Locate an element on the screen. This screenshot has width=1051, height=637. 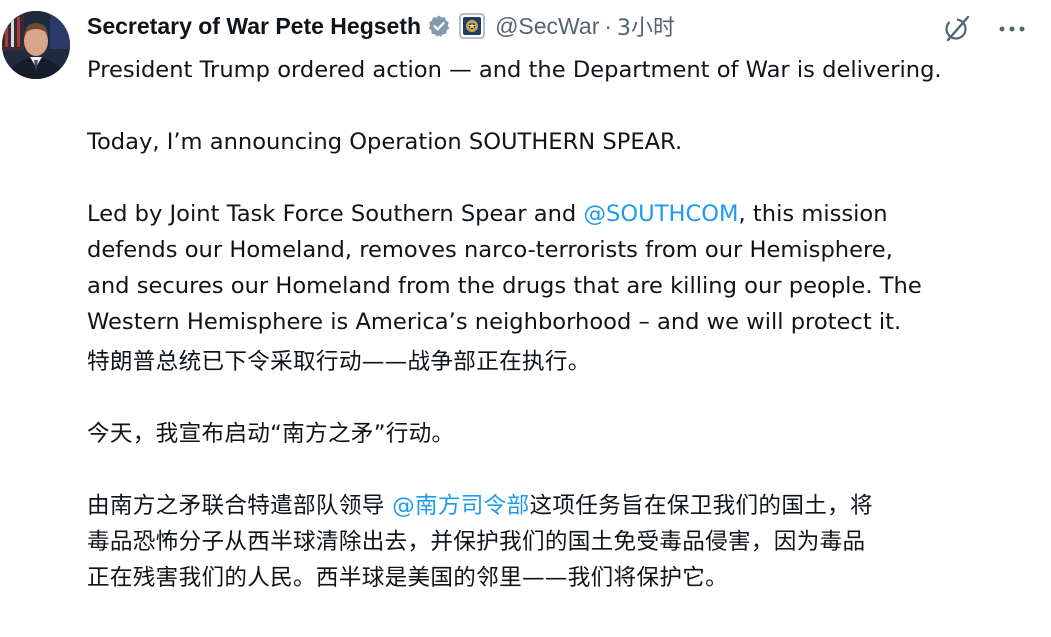
tweet-zh-paragraph-3: 由南方之矛联合特遣部队领导 @南方司令部这项任务旨在保卫我们的国土，将 is located at coordinates (562, 506).